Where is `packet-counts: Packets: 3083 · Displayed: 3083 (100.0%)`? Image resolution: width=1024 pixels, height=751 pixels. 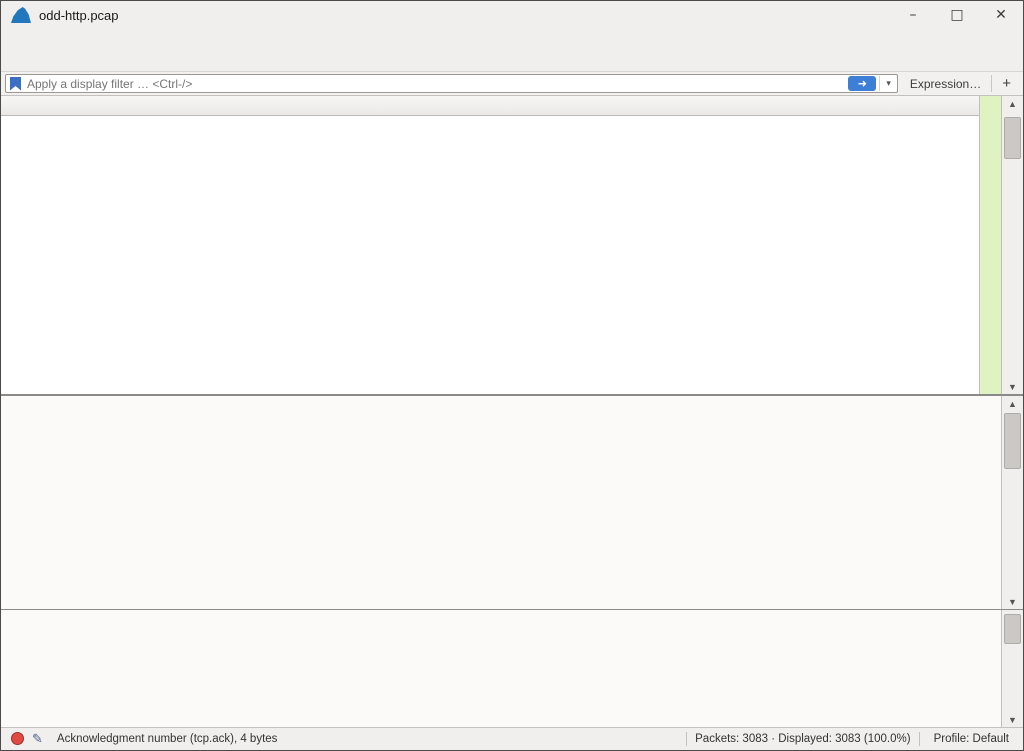
packet-counts: Packets: 3083 · Displayed: 3083 (100.0%) is located at coordinates (803, 738).